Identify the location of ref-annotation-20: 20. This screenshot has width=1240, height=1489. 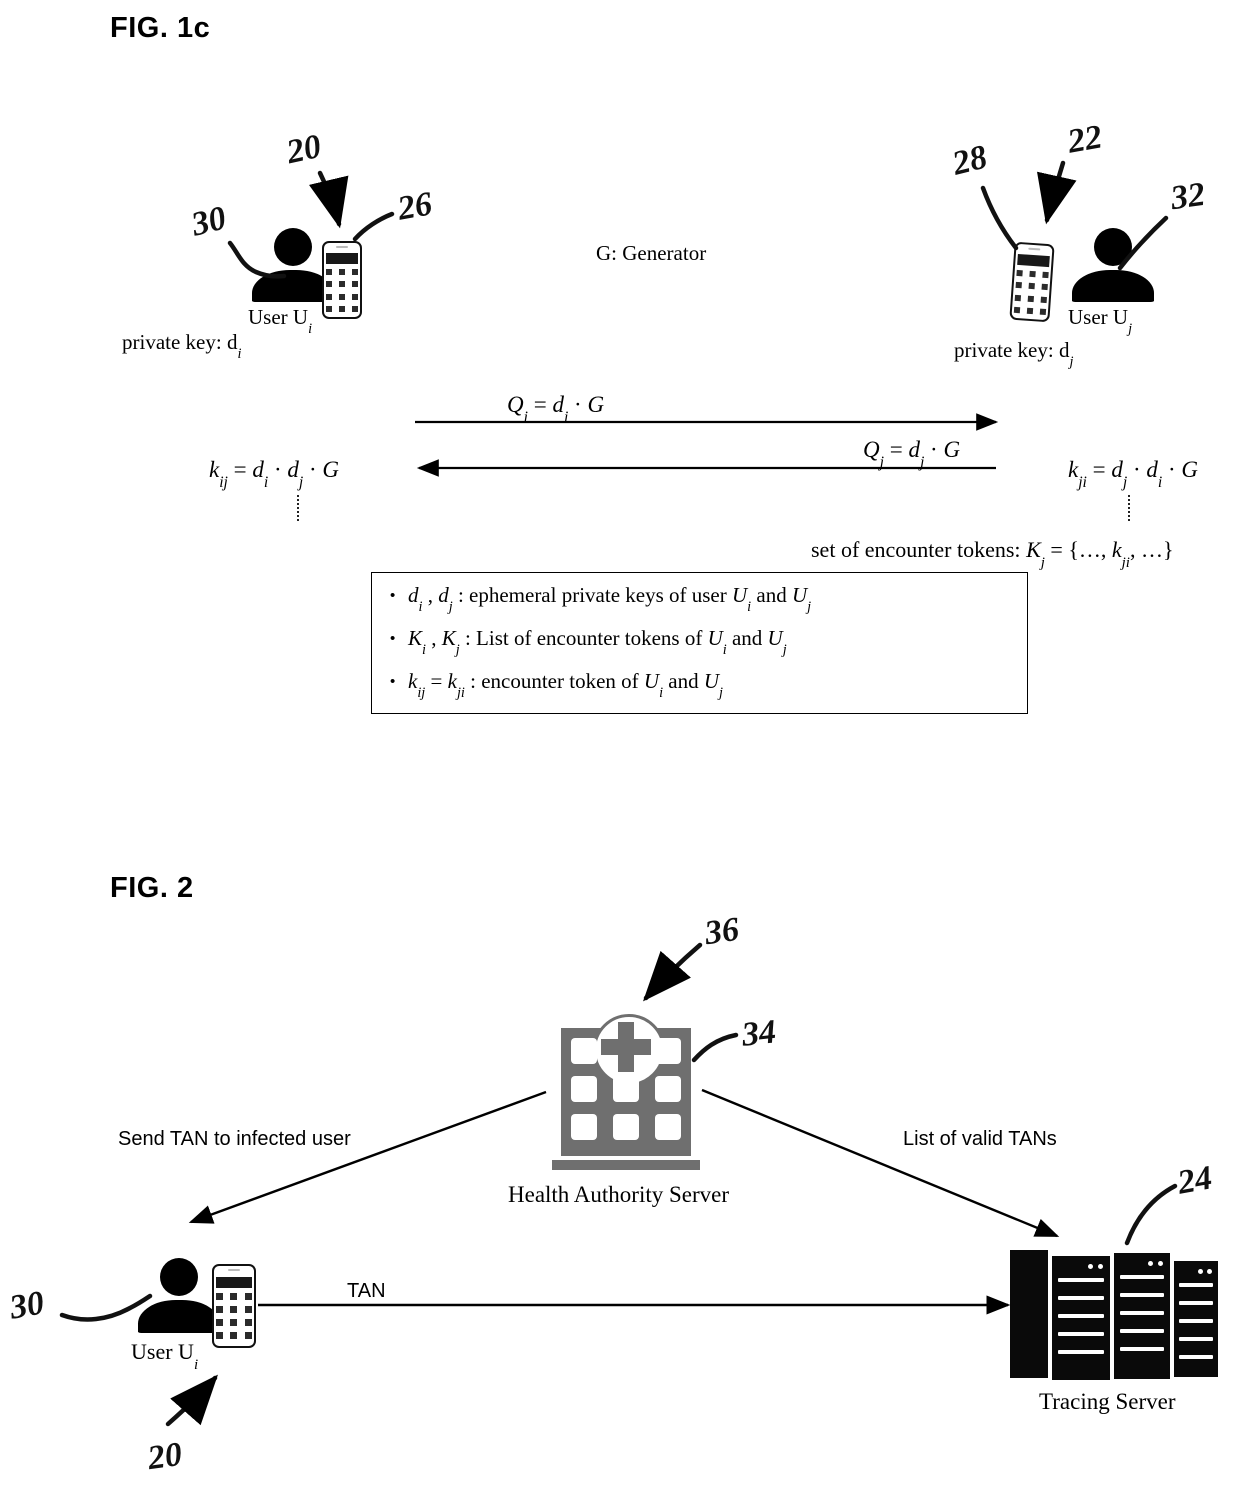
(304, 149).